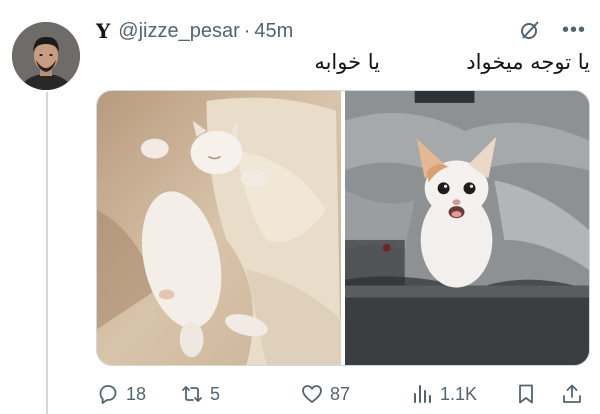 The image size is (600, 414). Describe the element at coordinates (552, 30) in the screenshot. I see `tweet-top-actions: •••` at that location.